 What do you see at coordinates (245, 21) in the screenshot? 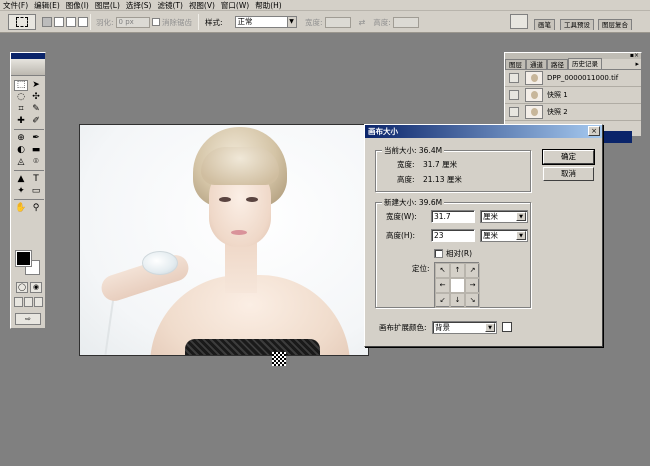
I see `style-value: 正常` at bounding box center [245, 21].